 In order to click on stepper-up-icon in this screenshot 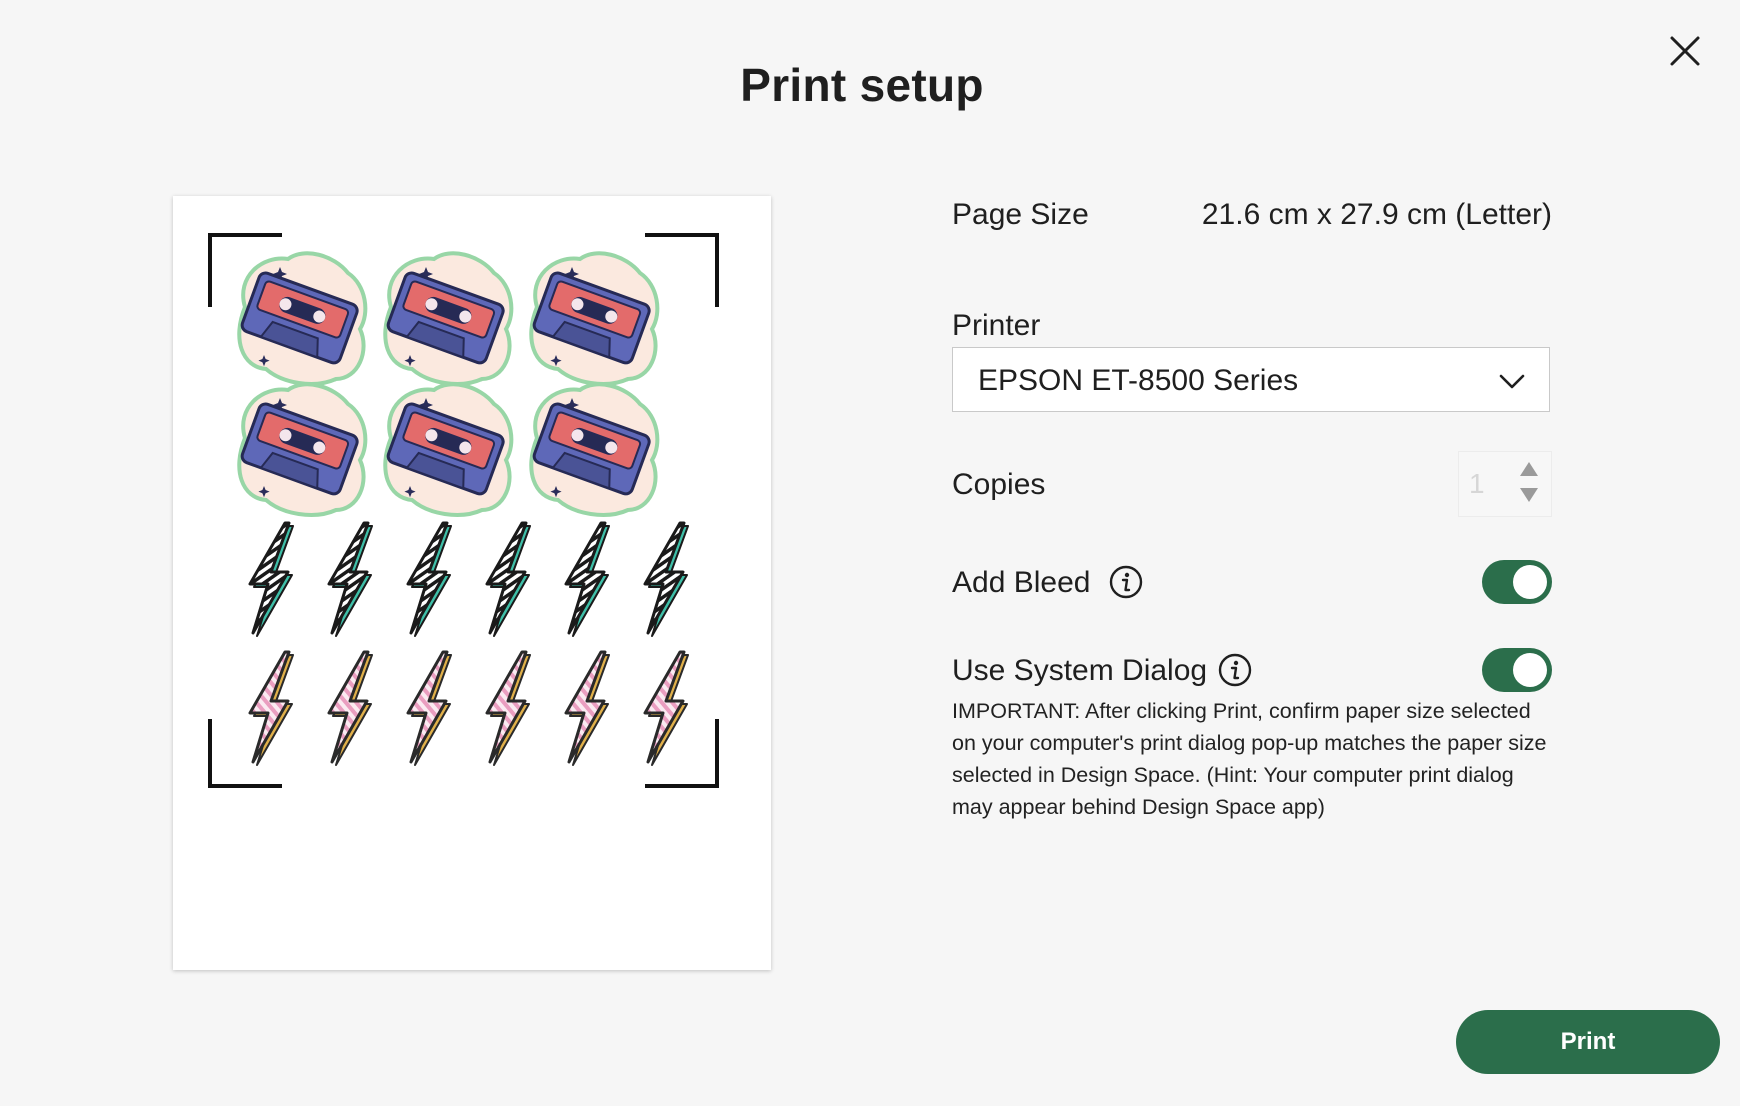, I will do `click(1529, 469)`.